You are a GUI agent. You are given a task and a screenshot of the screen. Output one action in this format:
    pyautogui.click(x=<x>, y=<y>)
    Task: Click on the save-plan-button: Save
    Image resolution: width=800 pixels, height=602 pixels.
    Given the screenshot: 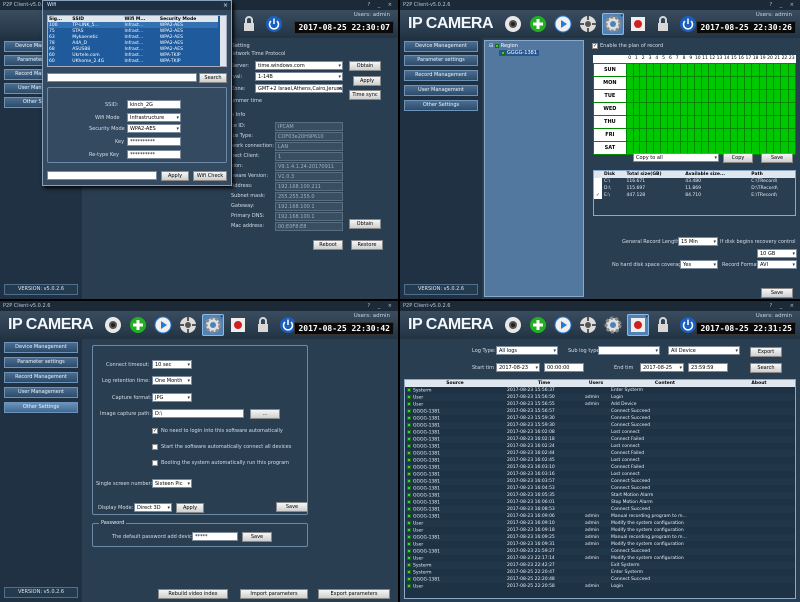 What is the action you would take?
    pyautogui.click(x=777, y=158)
    